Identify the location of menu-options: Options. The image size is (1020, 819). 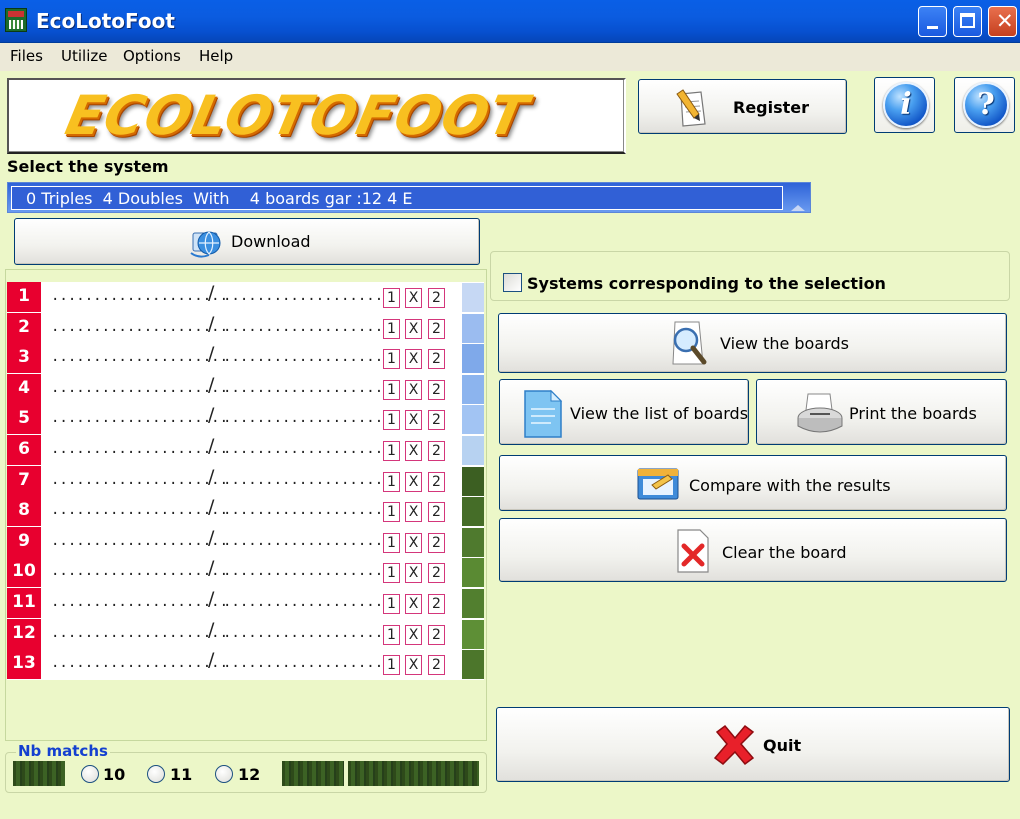
(152, 56).